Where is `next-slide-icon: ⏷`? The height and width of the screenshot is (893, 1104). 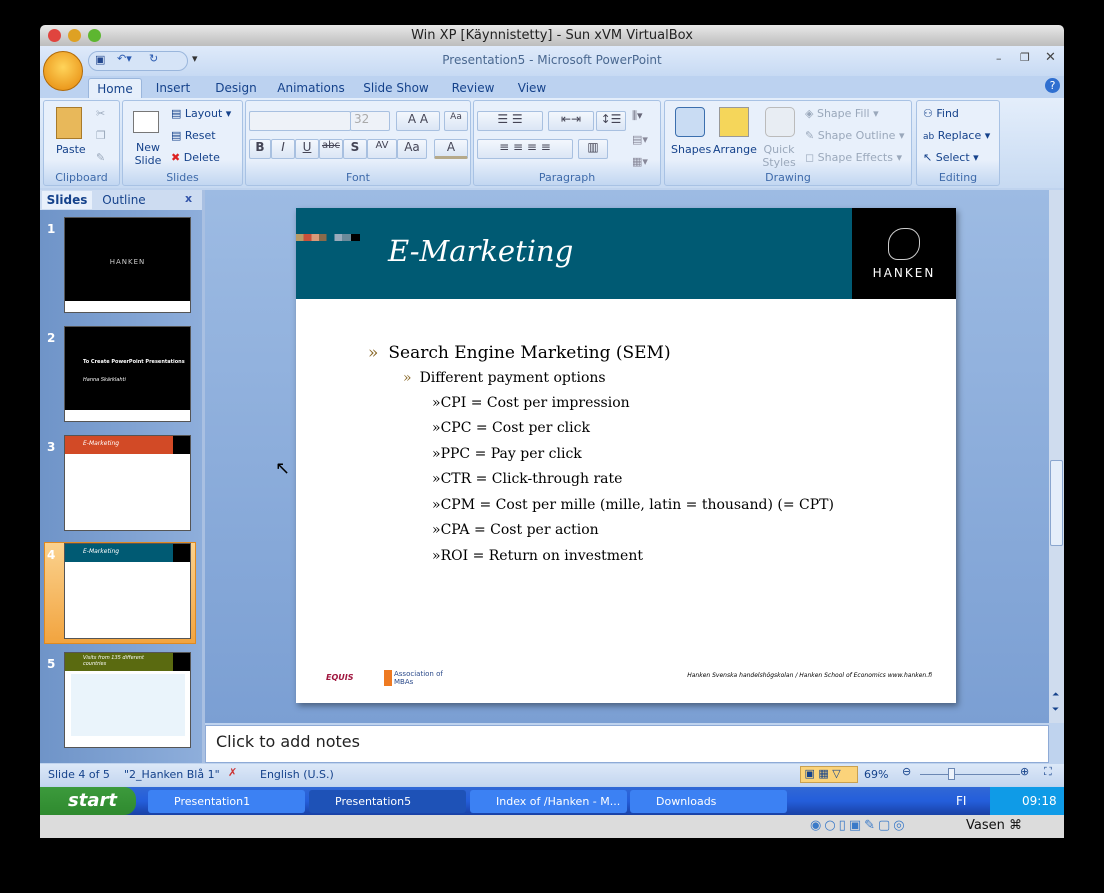 next-slide-icon: ⏷ is located at coordinates (1055, 710).